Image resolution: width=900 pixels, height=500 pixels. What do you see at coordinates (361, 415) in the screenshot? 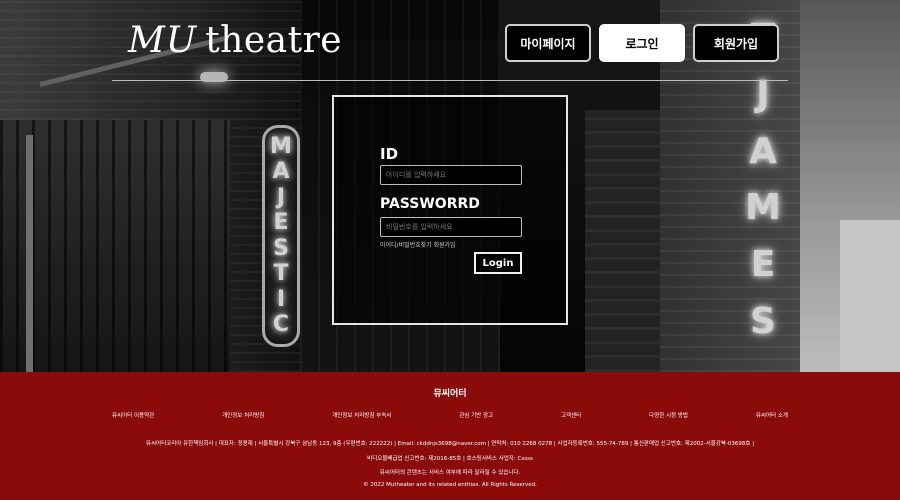
I see `footer-link-privacy-annex: 개인정보 처리방침 부속서` at bounding box center [361, 415].